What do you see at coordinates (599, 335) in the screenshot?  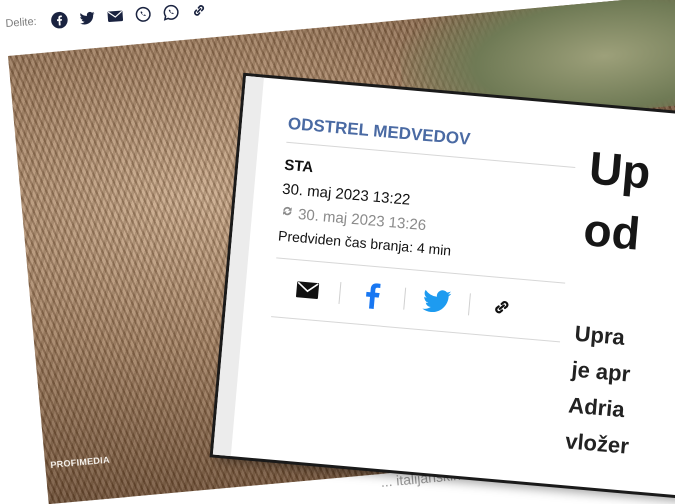 I see `lead-line: Upra` at bounding box center [599, 335].